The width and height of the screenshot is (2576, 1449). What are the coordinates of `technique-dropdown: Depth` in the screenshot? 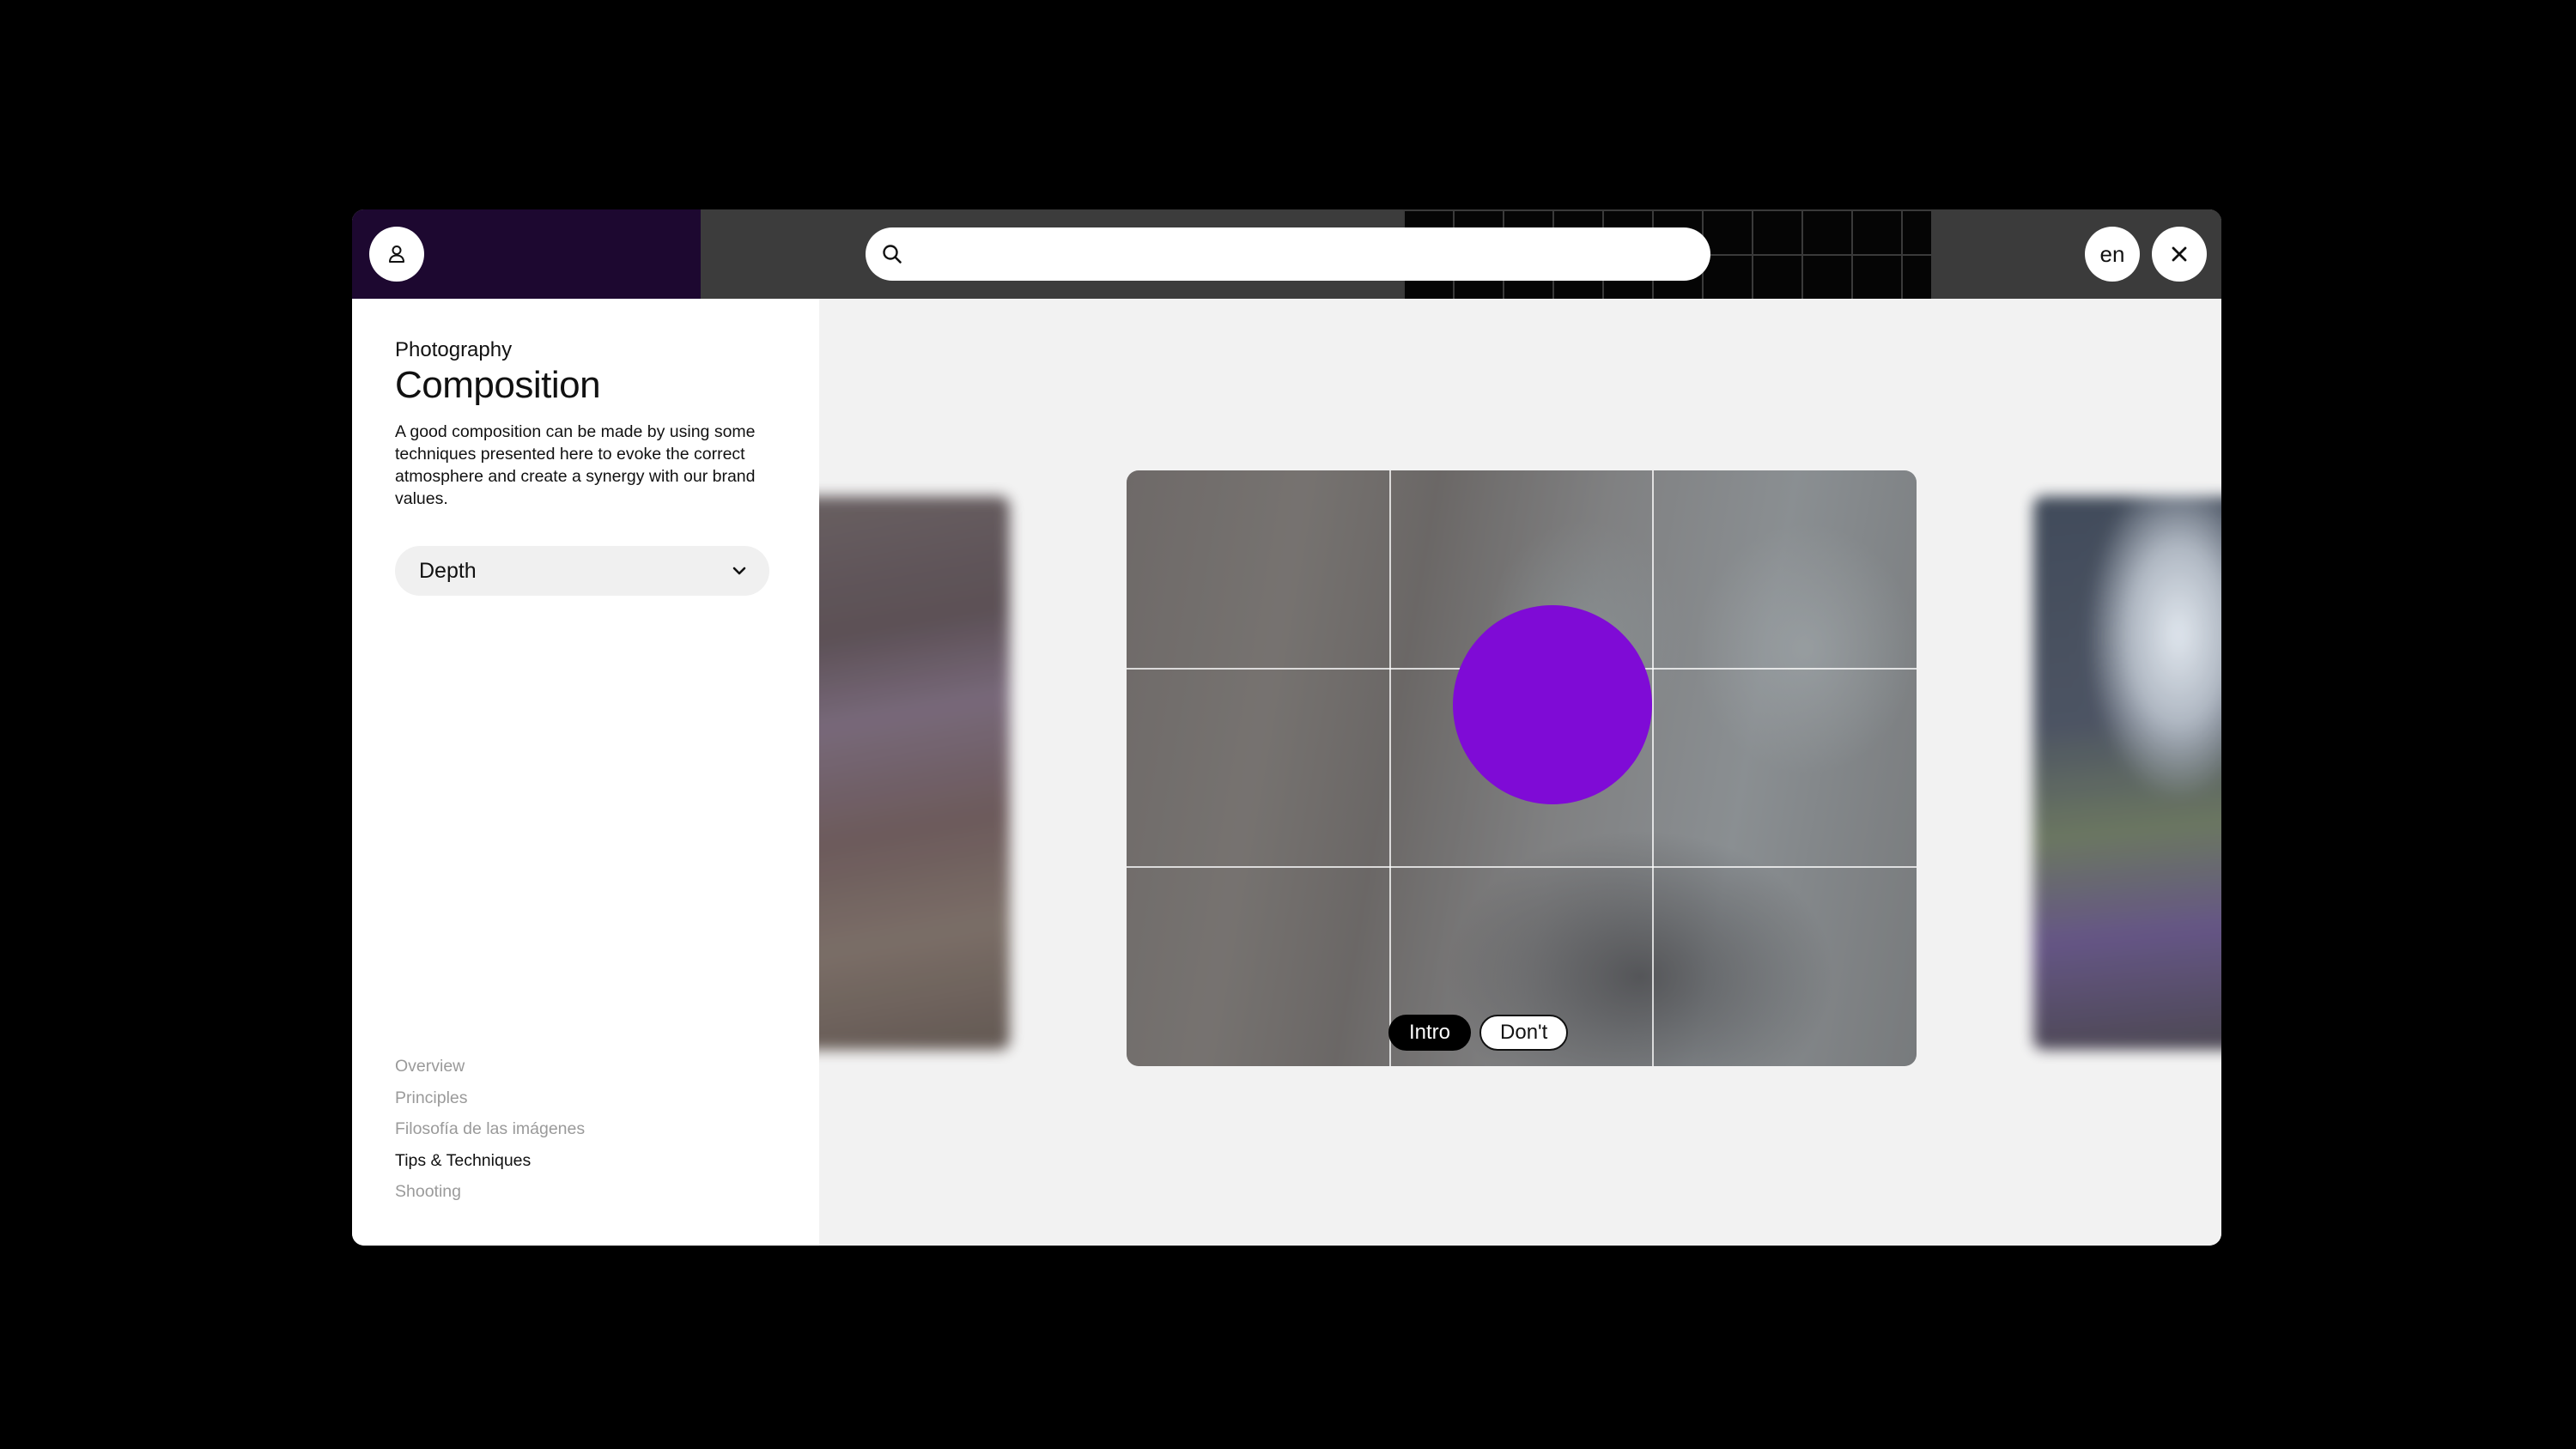 It's located at (582, 571).